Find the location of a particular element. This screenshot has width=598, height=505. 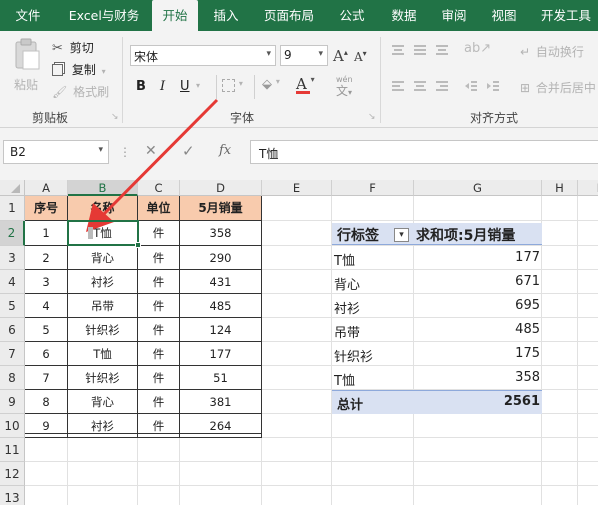

copy-dropdown-icon: ▾ is located at coordinates (104, 71).